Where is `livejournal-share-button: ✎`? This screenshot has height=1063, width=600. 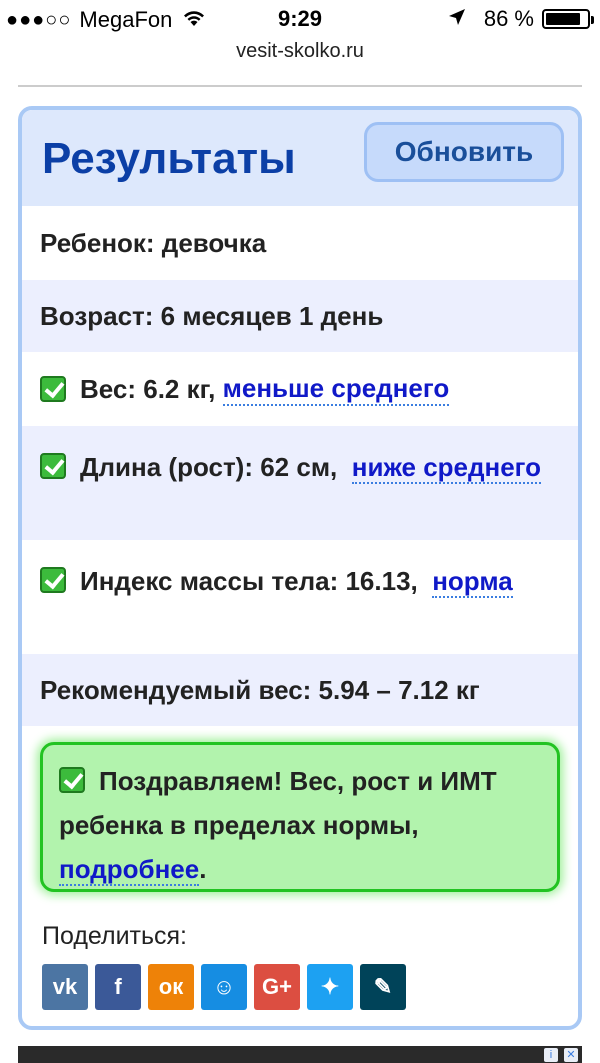 livejournal-share-button: ✎ is located at coordinates (383, 987).